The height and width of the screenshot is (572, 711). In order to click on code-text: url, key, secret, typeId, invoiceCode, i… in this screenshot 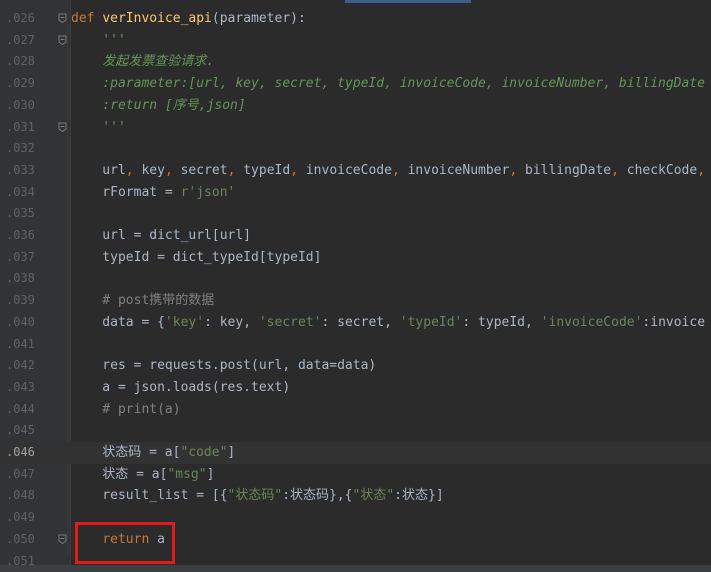, I will do `click(388, 171)`.